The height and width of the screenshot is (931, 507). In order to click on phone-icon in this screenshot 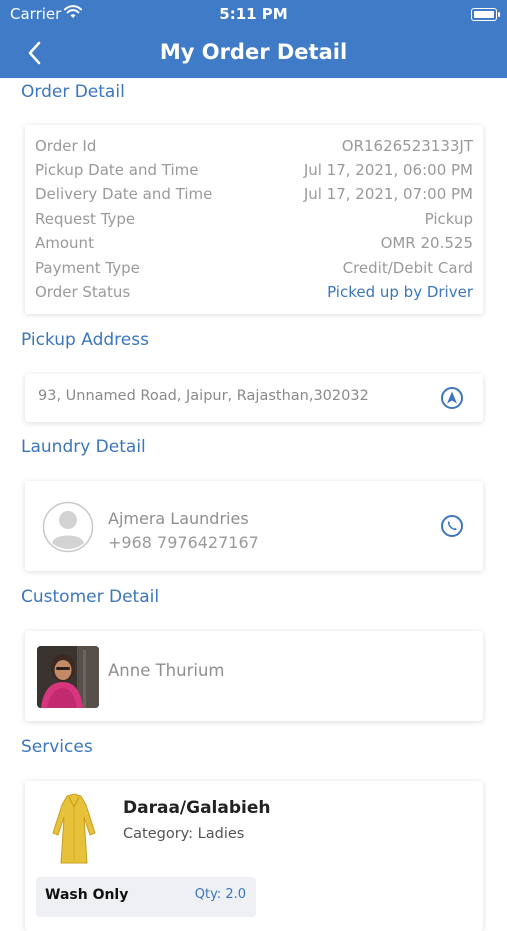, I will do `click(452, 526)`.